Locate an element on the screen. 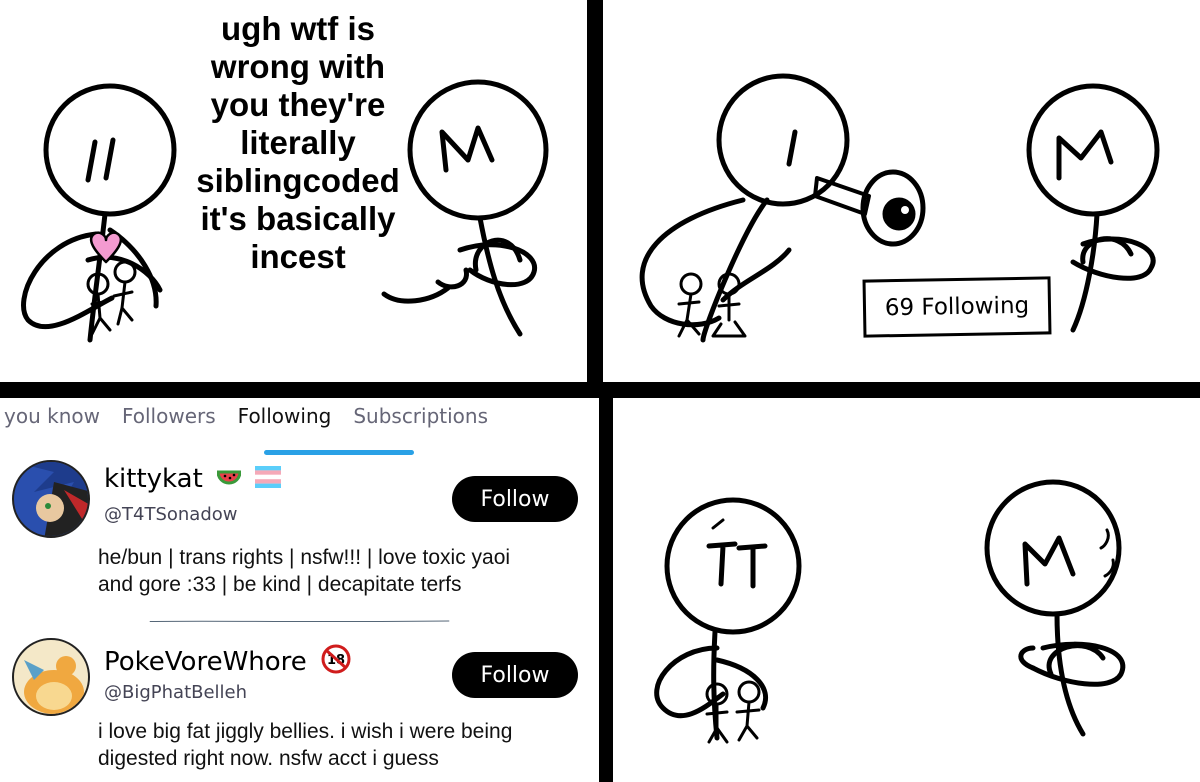 The image size is (1200, 782). following-count-sign: 69 Following is located at coordinates (957, 307).